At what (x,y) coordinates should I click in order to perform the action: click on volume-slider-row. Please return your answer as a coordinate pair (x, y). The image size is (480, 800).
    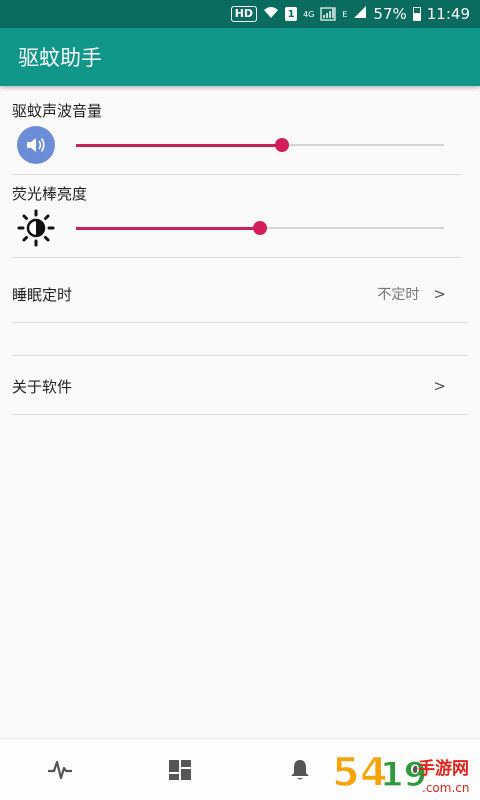
    Looking at the image, I should click on (231, 145).